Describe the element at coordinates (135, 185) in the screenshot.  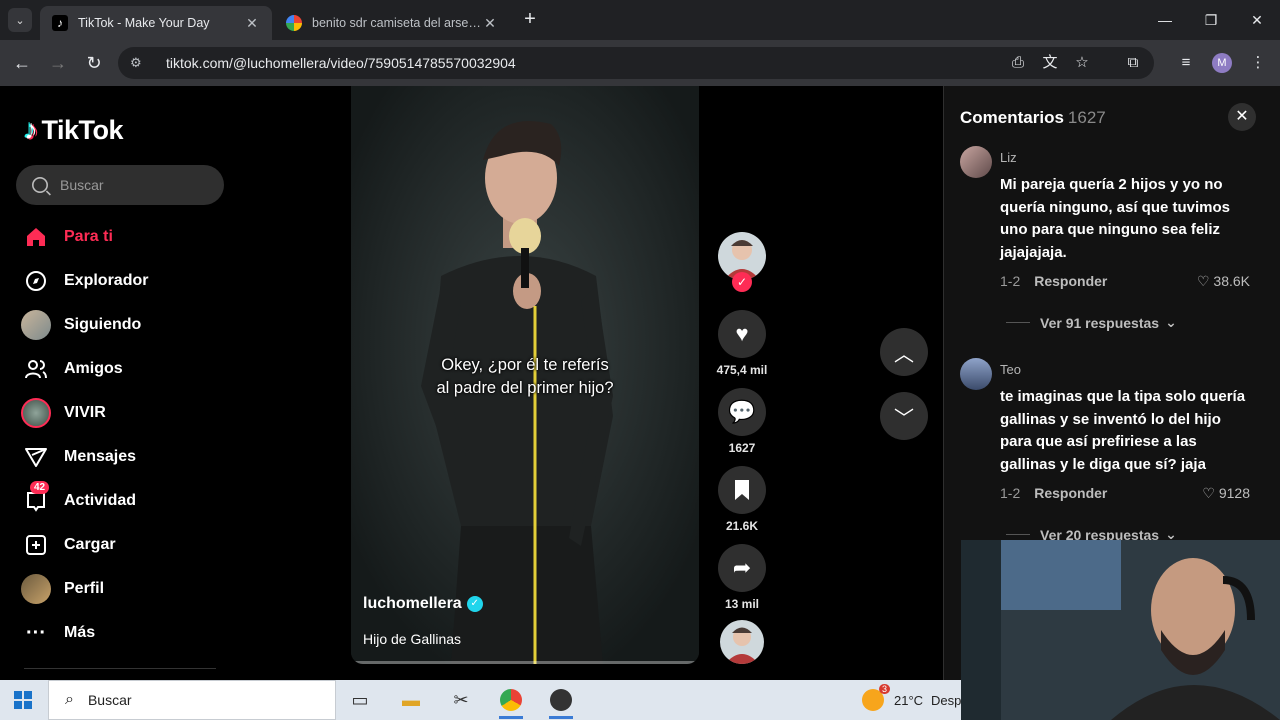
I see `search-input` at that location.